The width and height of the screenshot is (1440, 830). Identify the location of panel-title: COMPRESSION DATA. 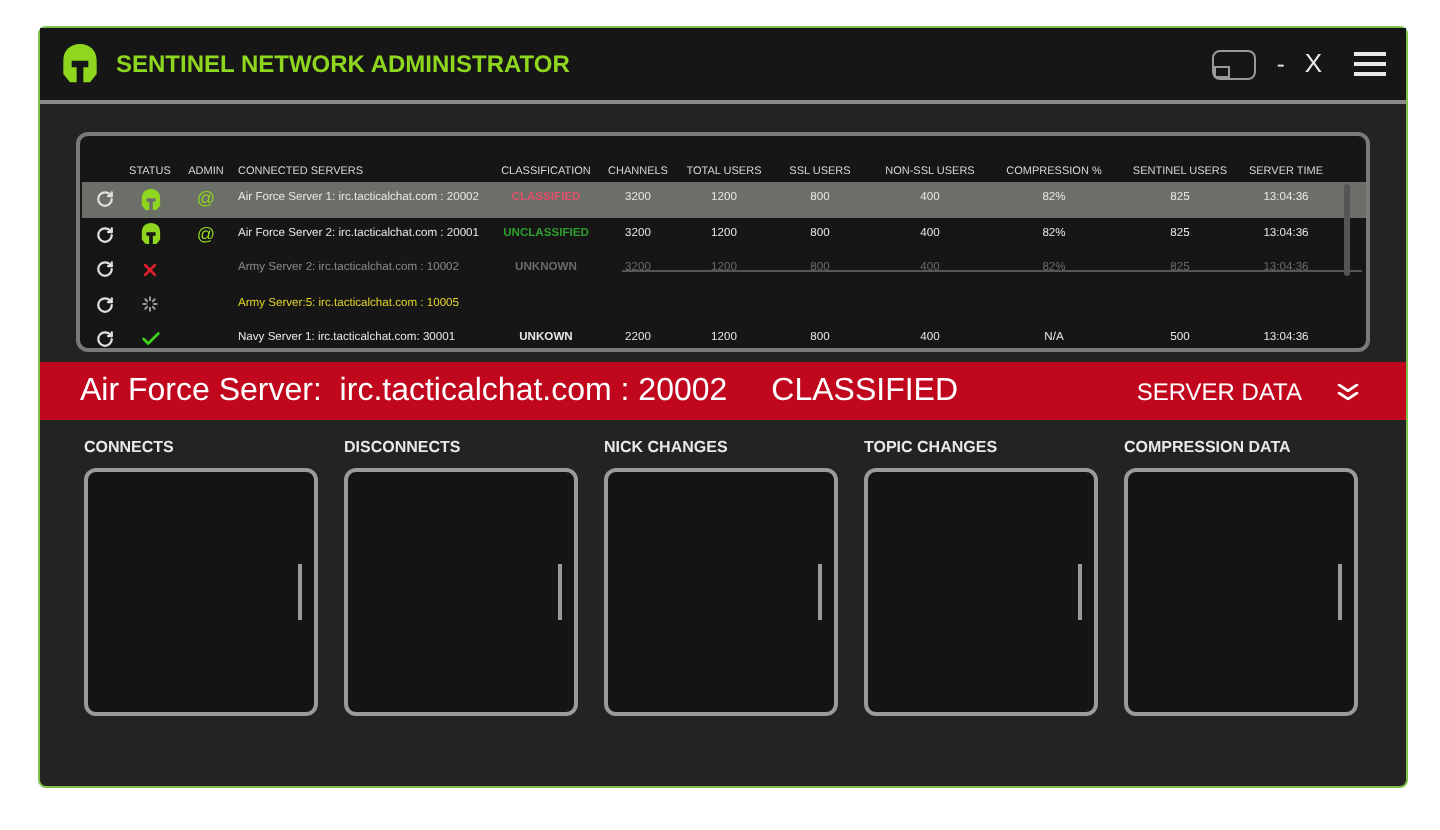
(1208, 448).